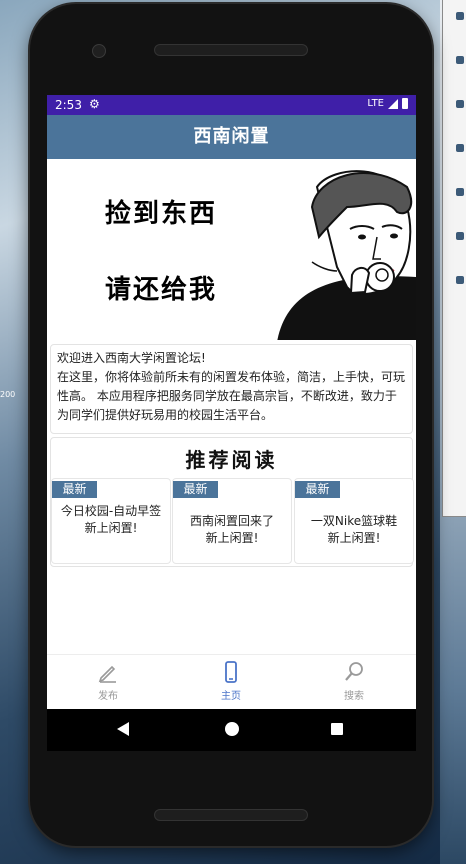 The height and width of the screenshot is (864, 466). I want to click on banner-line-1: 捡到东西, so click(161, 214).